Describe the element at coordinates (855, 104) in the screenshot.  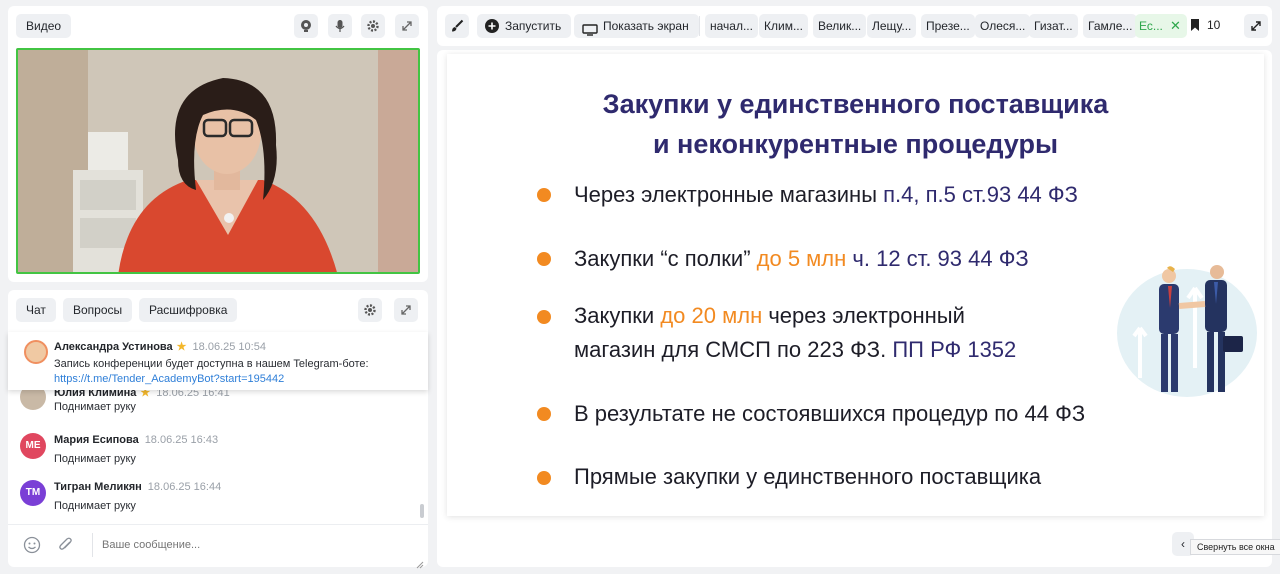
I see `slide-title-line1: Закупки у единственного поставщика` at that location.